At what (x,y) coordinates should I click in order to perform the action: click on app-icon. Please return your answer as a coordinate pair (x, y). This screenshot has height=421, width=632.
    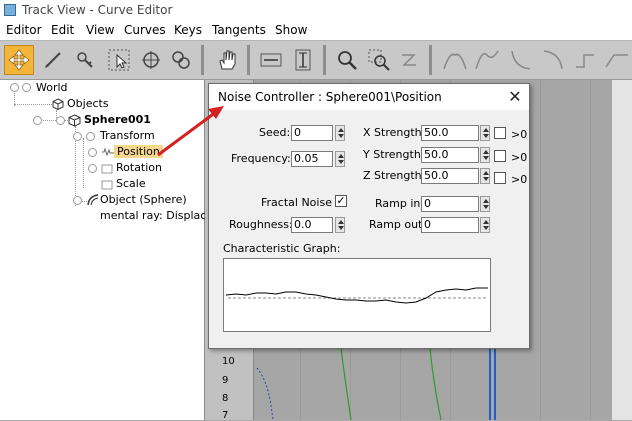
    Looking at the image, I should click on (10, 10).